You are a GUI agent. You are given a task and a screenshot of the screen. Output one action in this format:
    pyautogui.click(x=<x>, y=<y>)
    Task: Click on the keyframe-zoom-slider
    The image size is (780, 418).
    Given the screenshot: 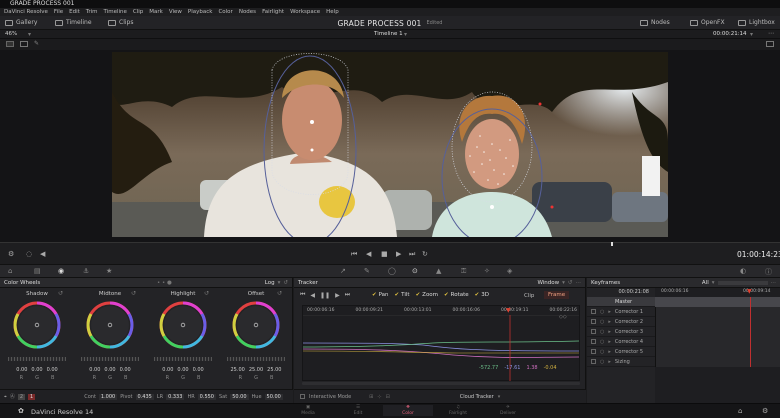 What is the action you would take?
    pyautogui.click(x=742, y=282)
    